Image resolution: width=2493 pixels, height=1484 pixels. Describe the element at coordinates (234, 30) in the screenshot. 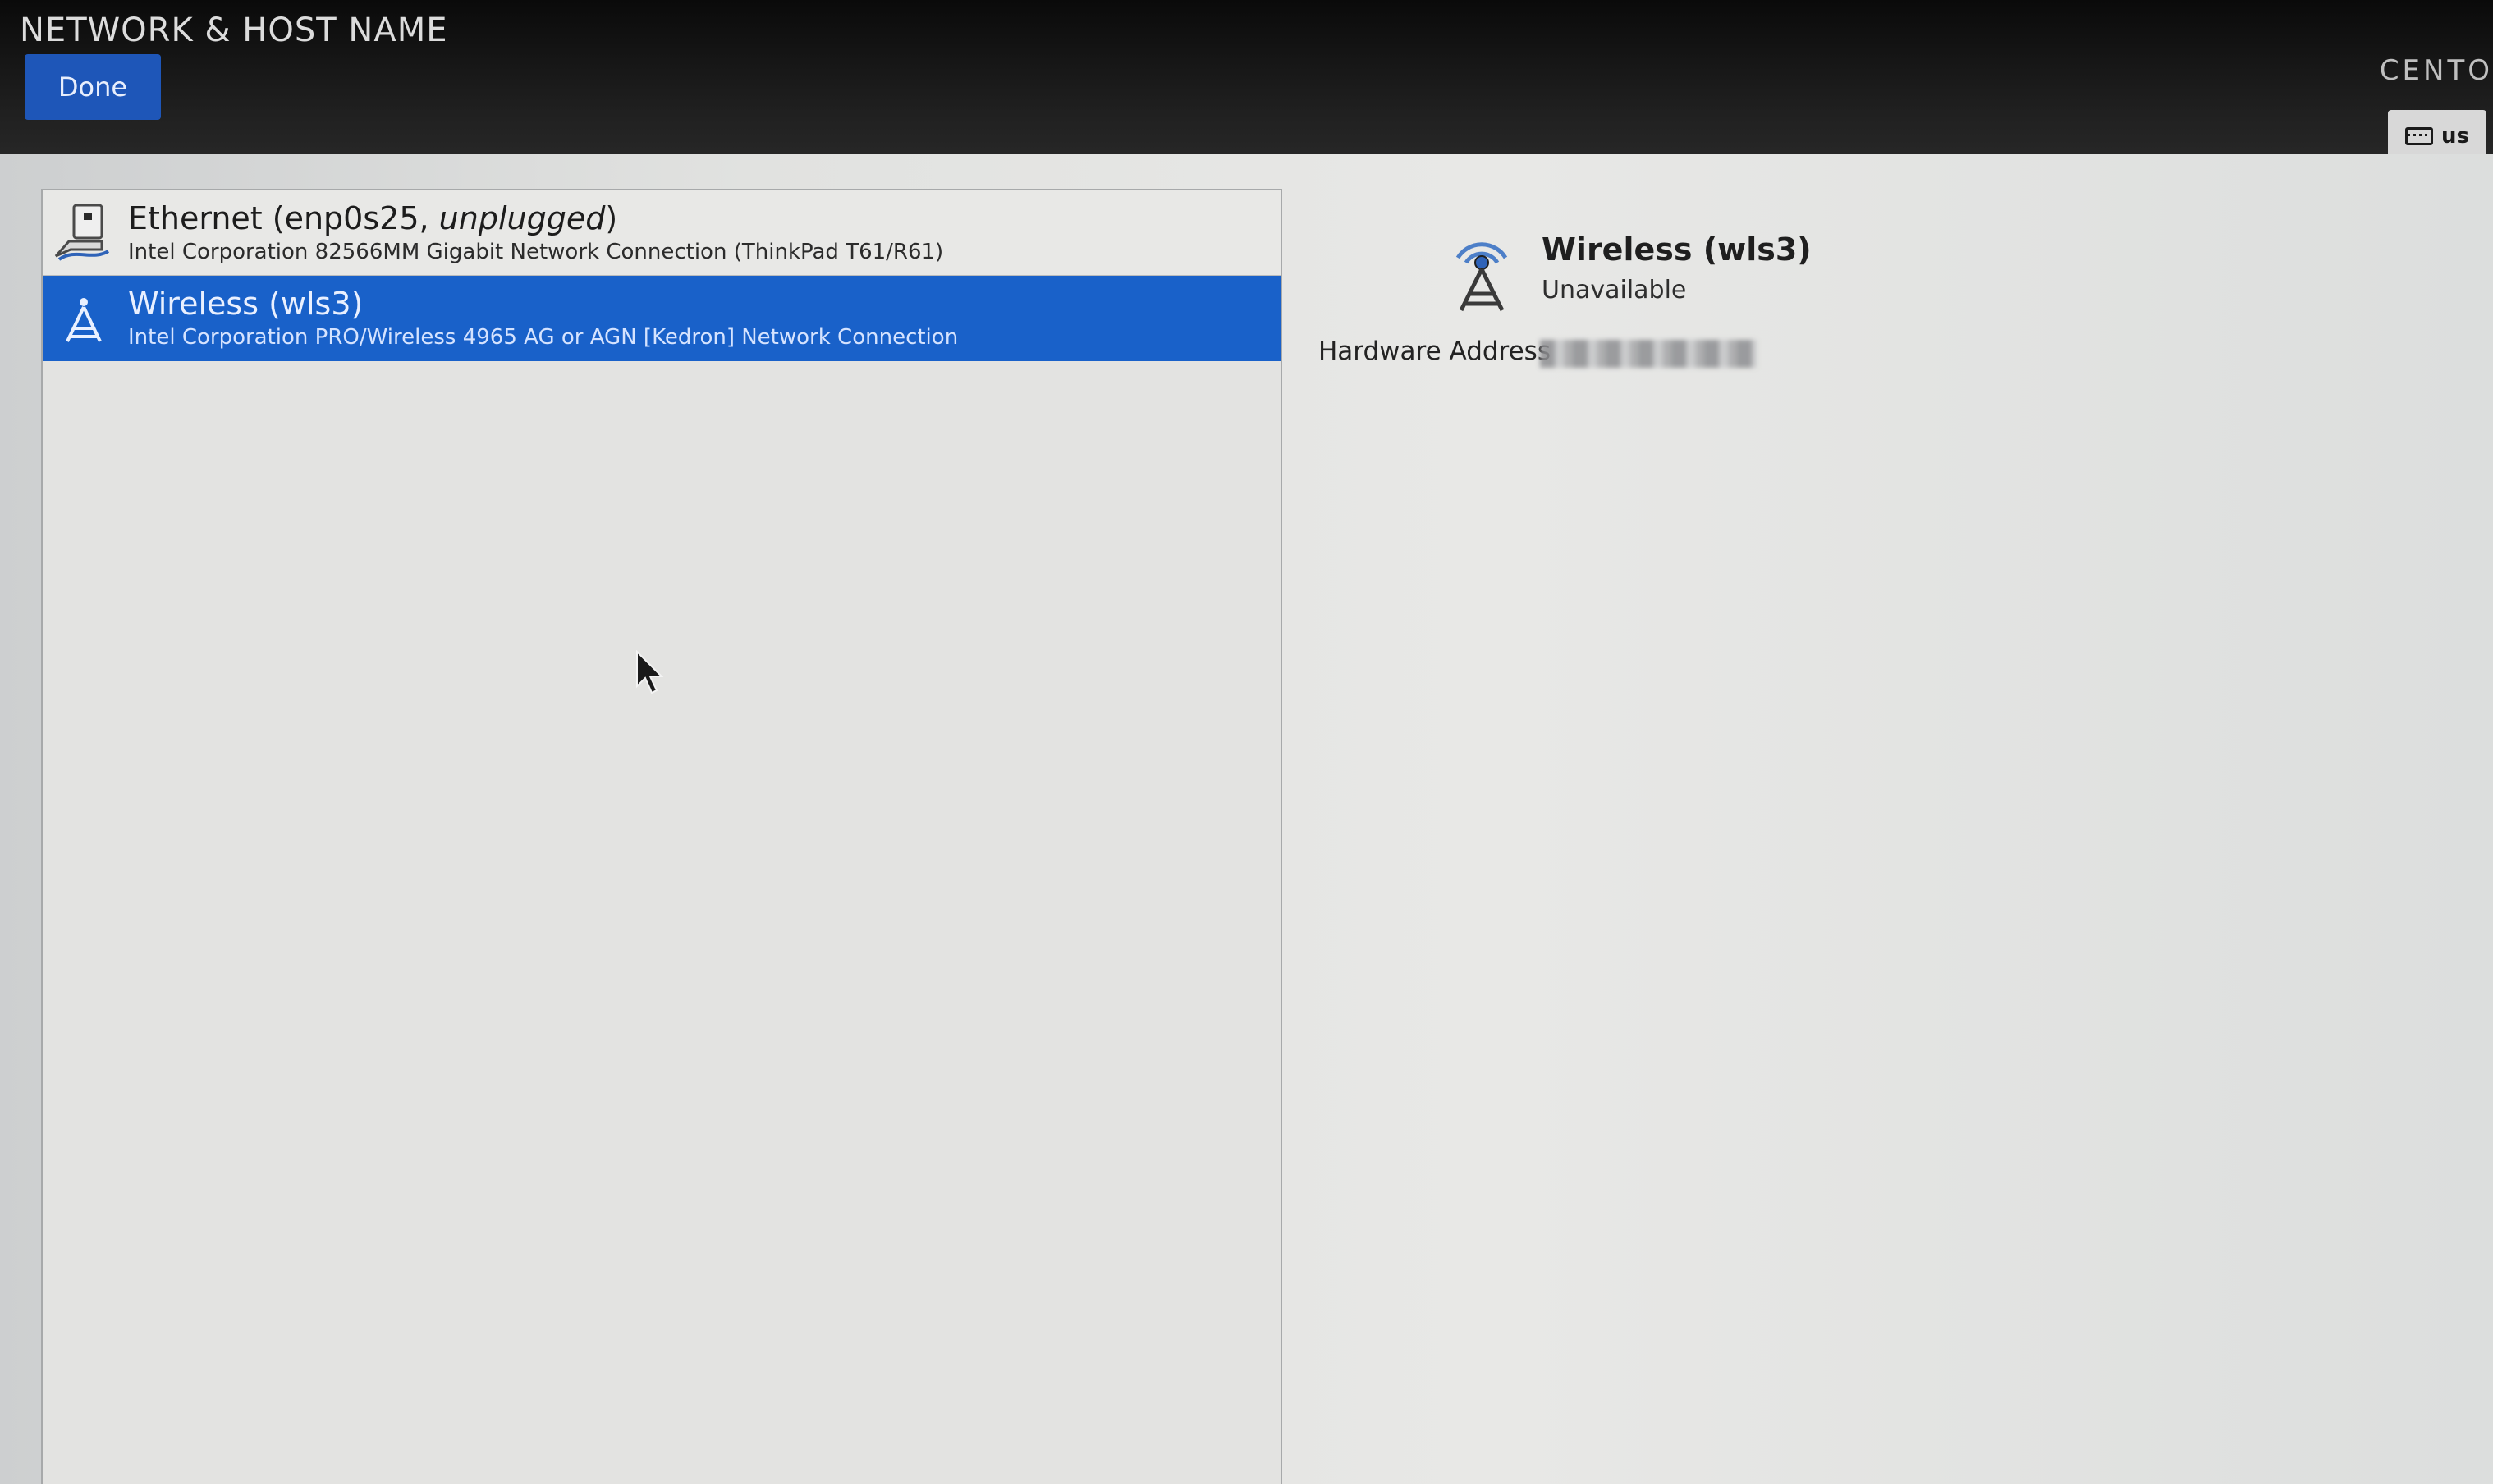

I see `page-title: NETWORK & HOST NAME` at that location.